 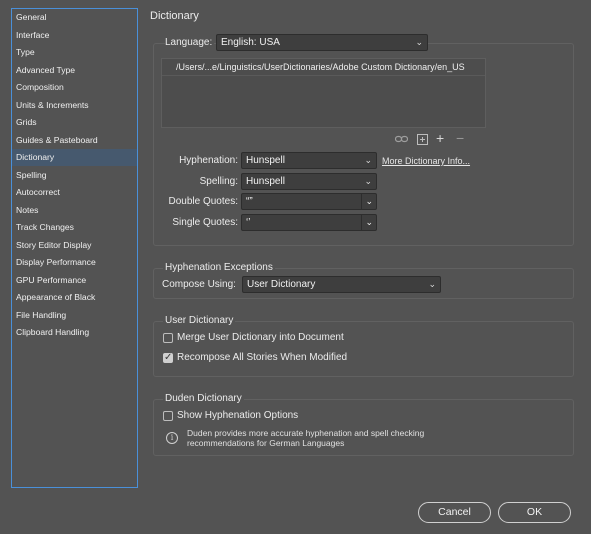 What do you see at coordinates (265, 160) in the screenshot?
I see `hyphenation-value: Hunspell` at bounding box center [265, 160].